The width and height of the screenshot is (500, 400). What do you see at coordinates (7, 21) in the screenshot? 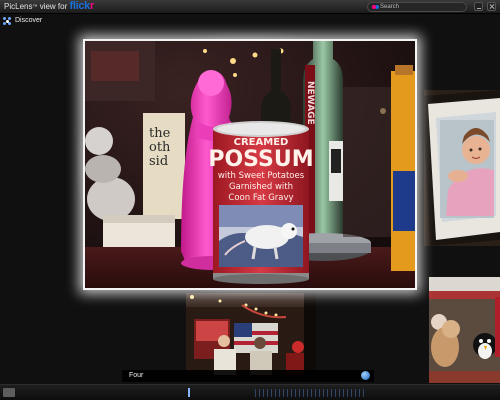
I see `discover-icon` at bounding box center [7, 21].